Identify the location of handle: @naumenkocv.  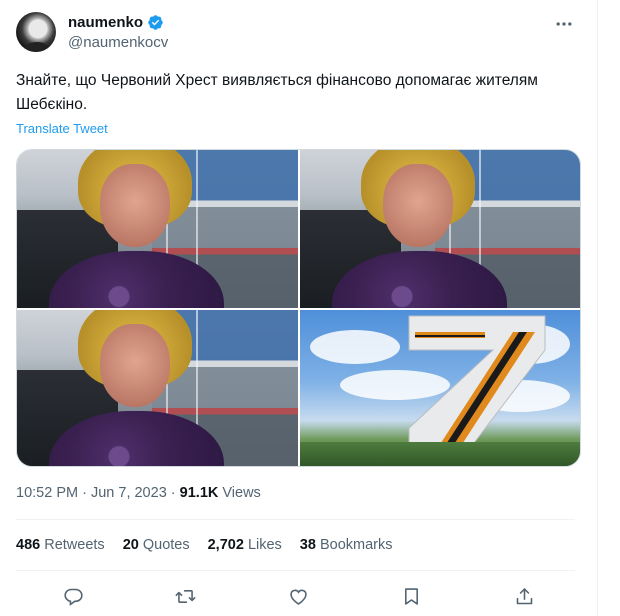
(118, 42).